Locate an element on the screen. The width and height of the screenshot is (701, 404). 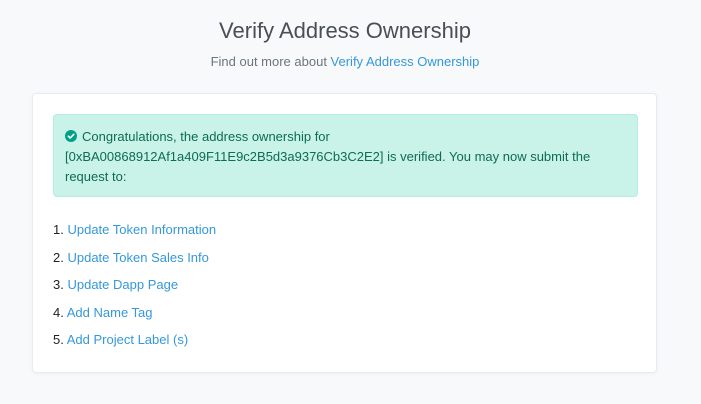
step-number: 1. is located at coordinates (58, 229).